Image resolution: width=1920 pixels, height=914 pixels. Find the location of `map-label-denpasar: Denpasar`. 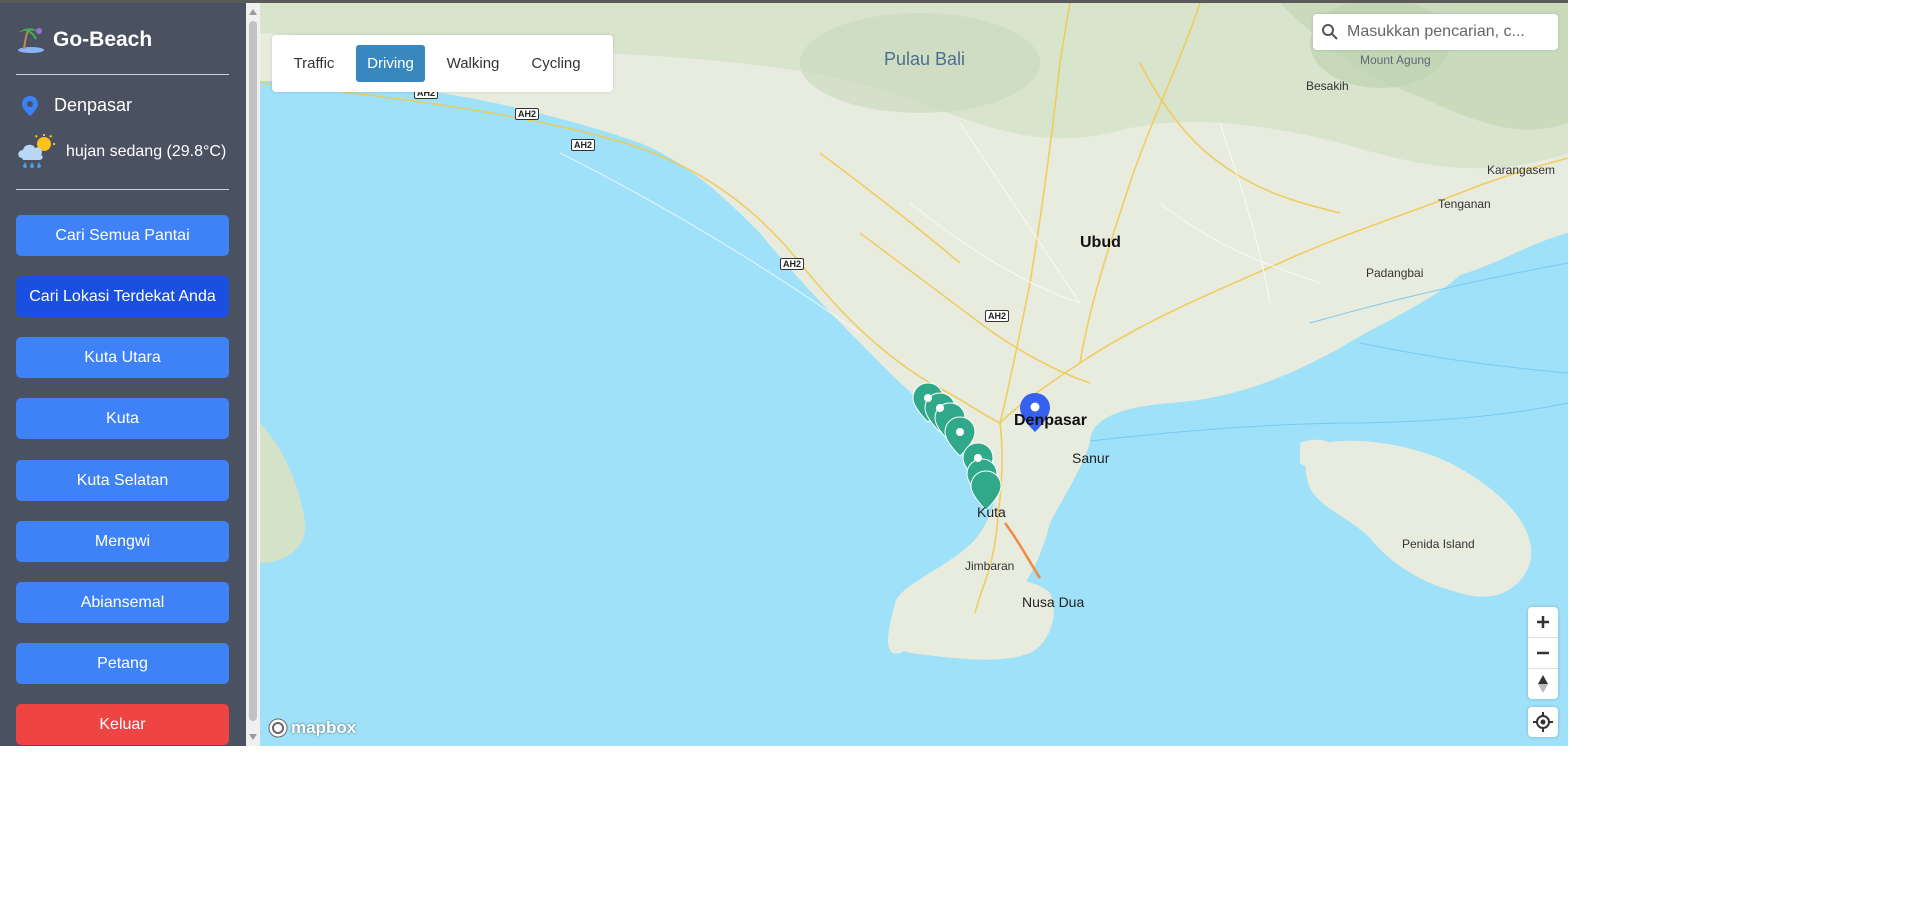

map-label-denpasar: Denpasar is located at coordinates (1050, 420).